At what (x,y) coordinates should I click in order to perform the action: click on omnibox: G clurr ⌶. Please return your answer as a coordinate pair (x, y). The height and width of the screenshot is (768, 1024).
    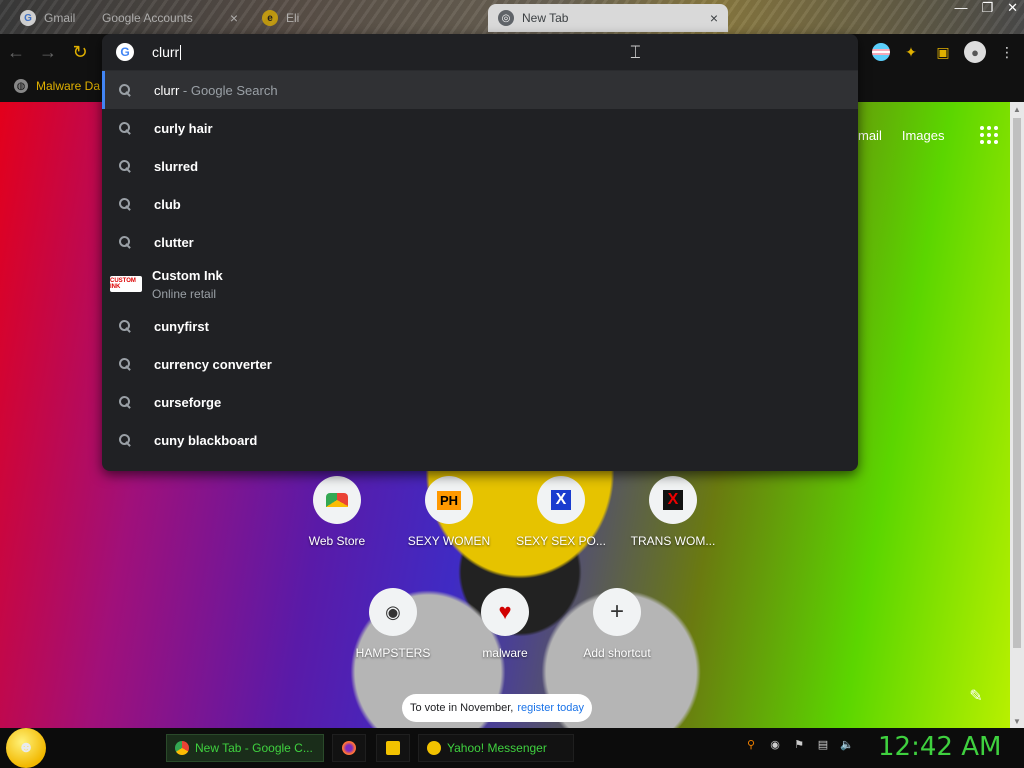
    Looking at the image, I should click on (480, 52).